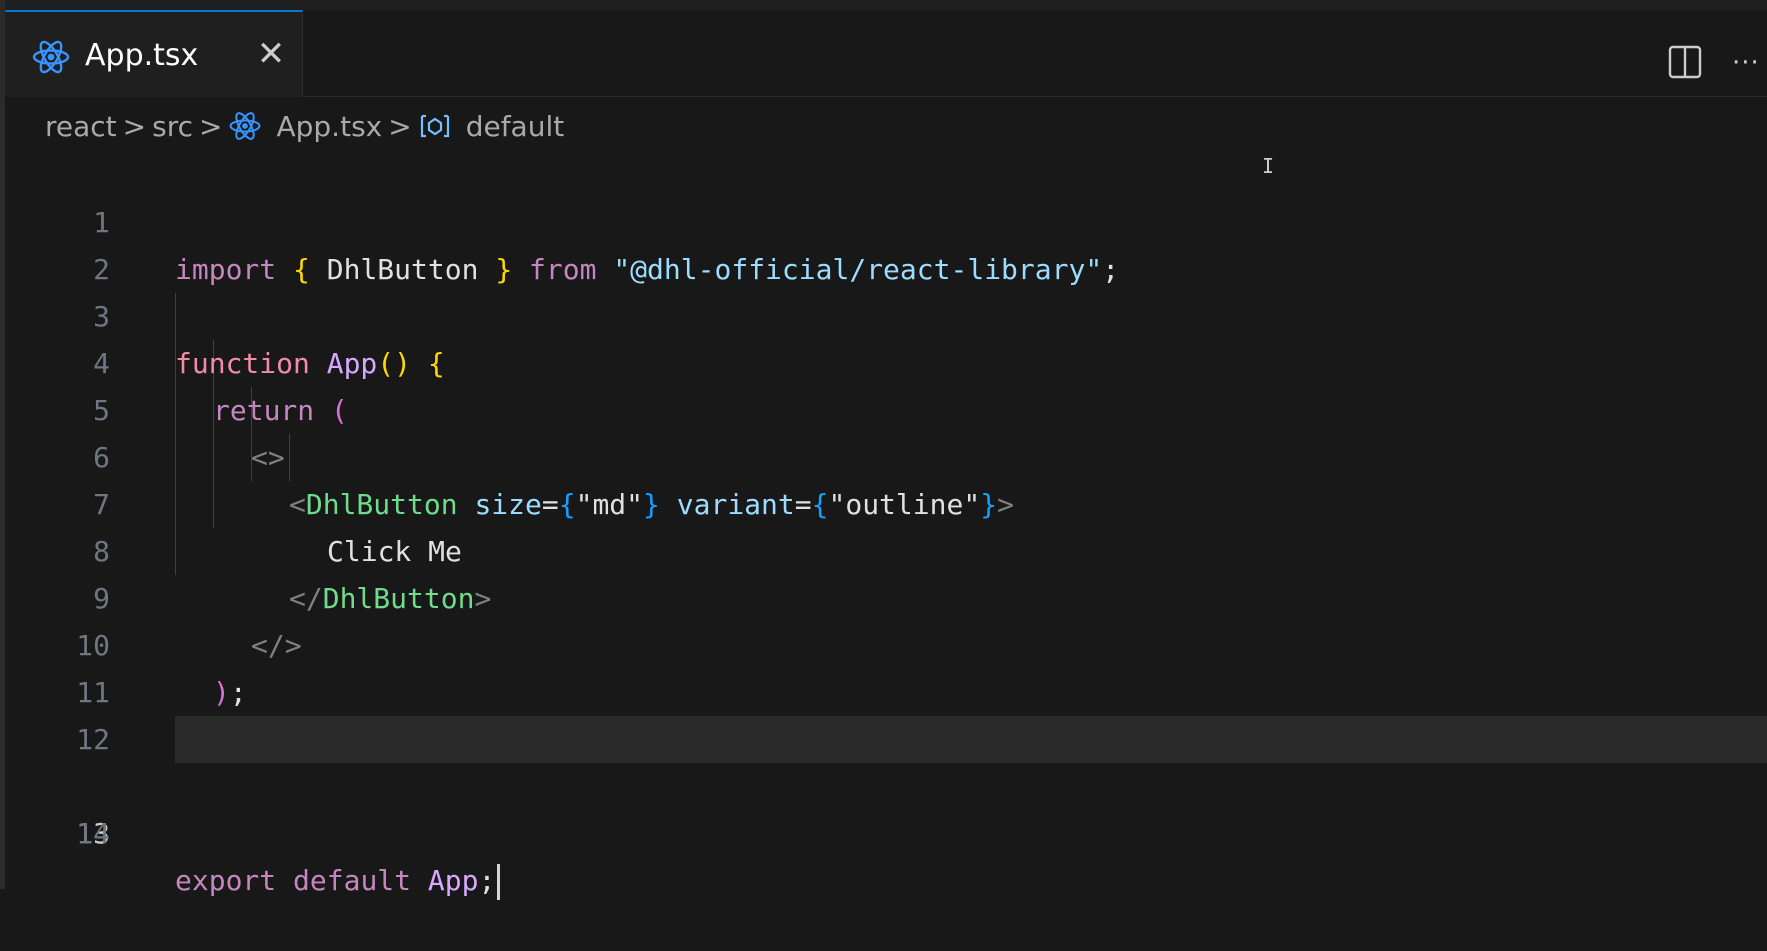 The image size is (1767, 951). What do you see at coordinates (886, 407) in the screenshot?
I see `code-line: 5 <>` at bounding box center [886, 407].